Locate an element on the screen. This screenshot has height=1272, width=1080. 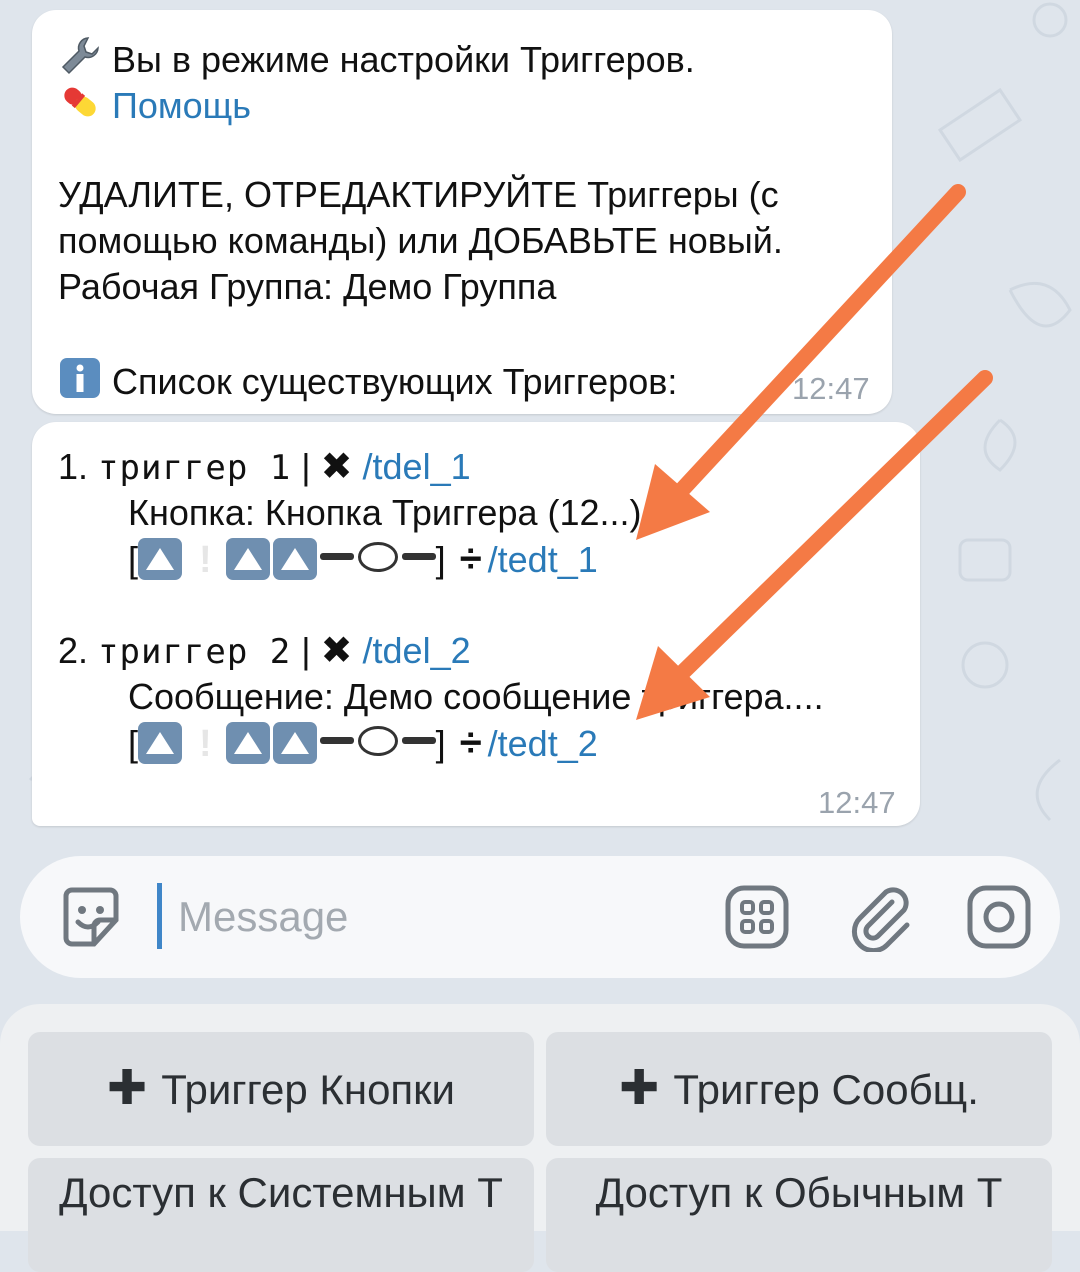
help-link: Помощь is located at coordinates (181, 105).